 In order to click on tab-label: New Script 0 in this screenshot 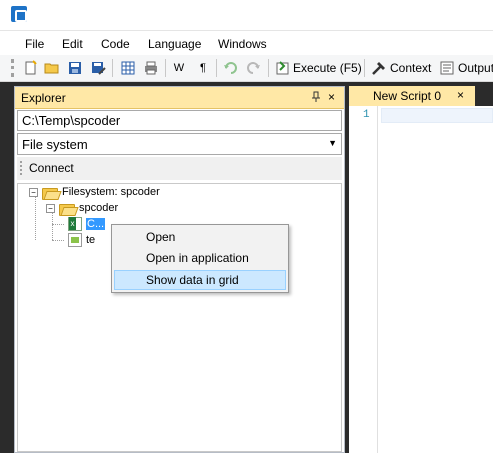, I will do `click(407, 96)`.